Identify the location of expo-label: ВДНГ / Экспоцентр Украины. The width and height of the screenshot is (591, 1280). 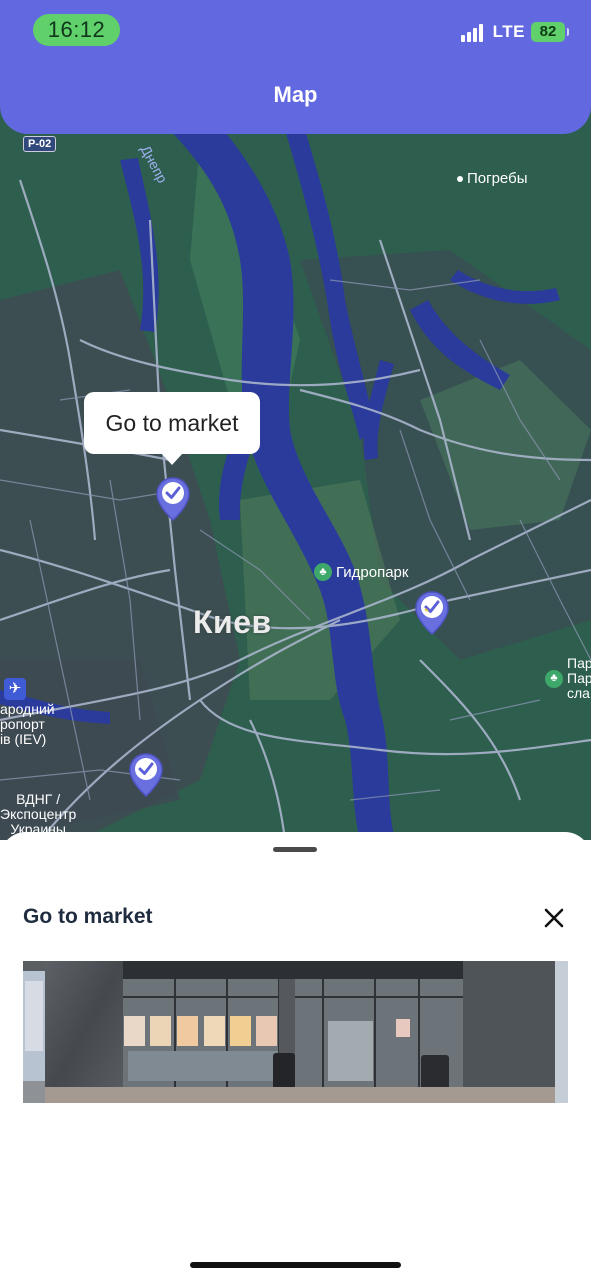
(38, 814).